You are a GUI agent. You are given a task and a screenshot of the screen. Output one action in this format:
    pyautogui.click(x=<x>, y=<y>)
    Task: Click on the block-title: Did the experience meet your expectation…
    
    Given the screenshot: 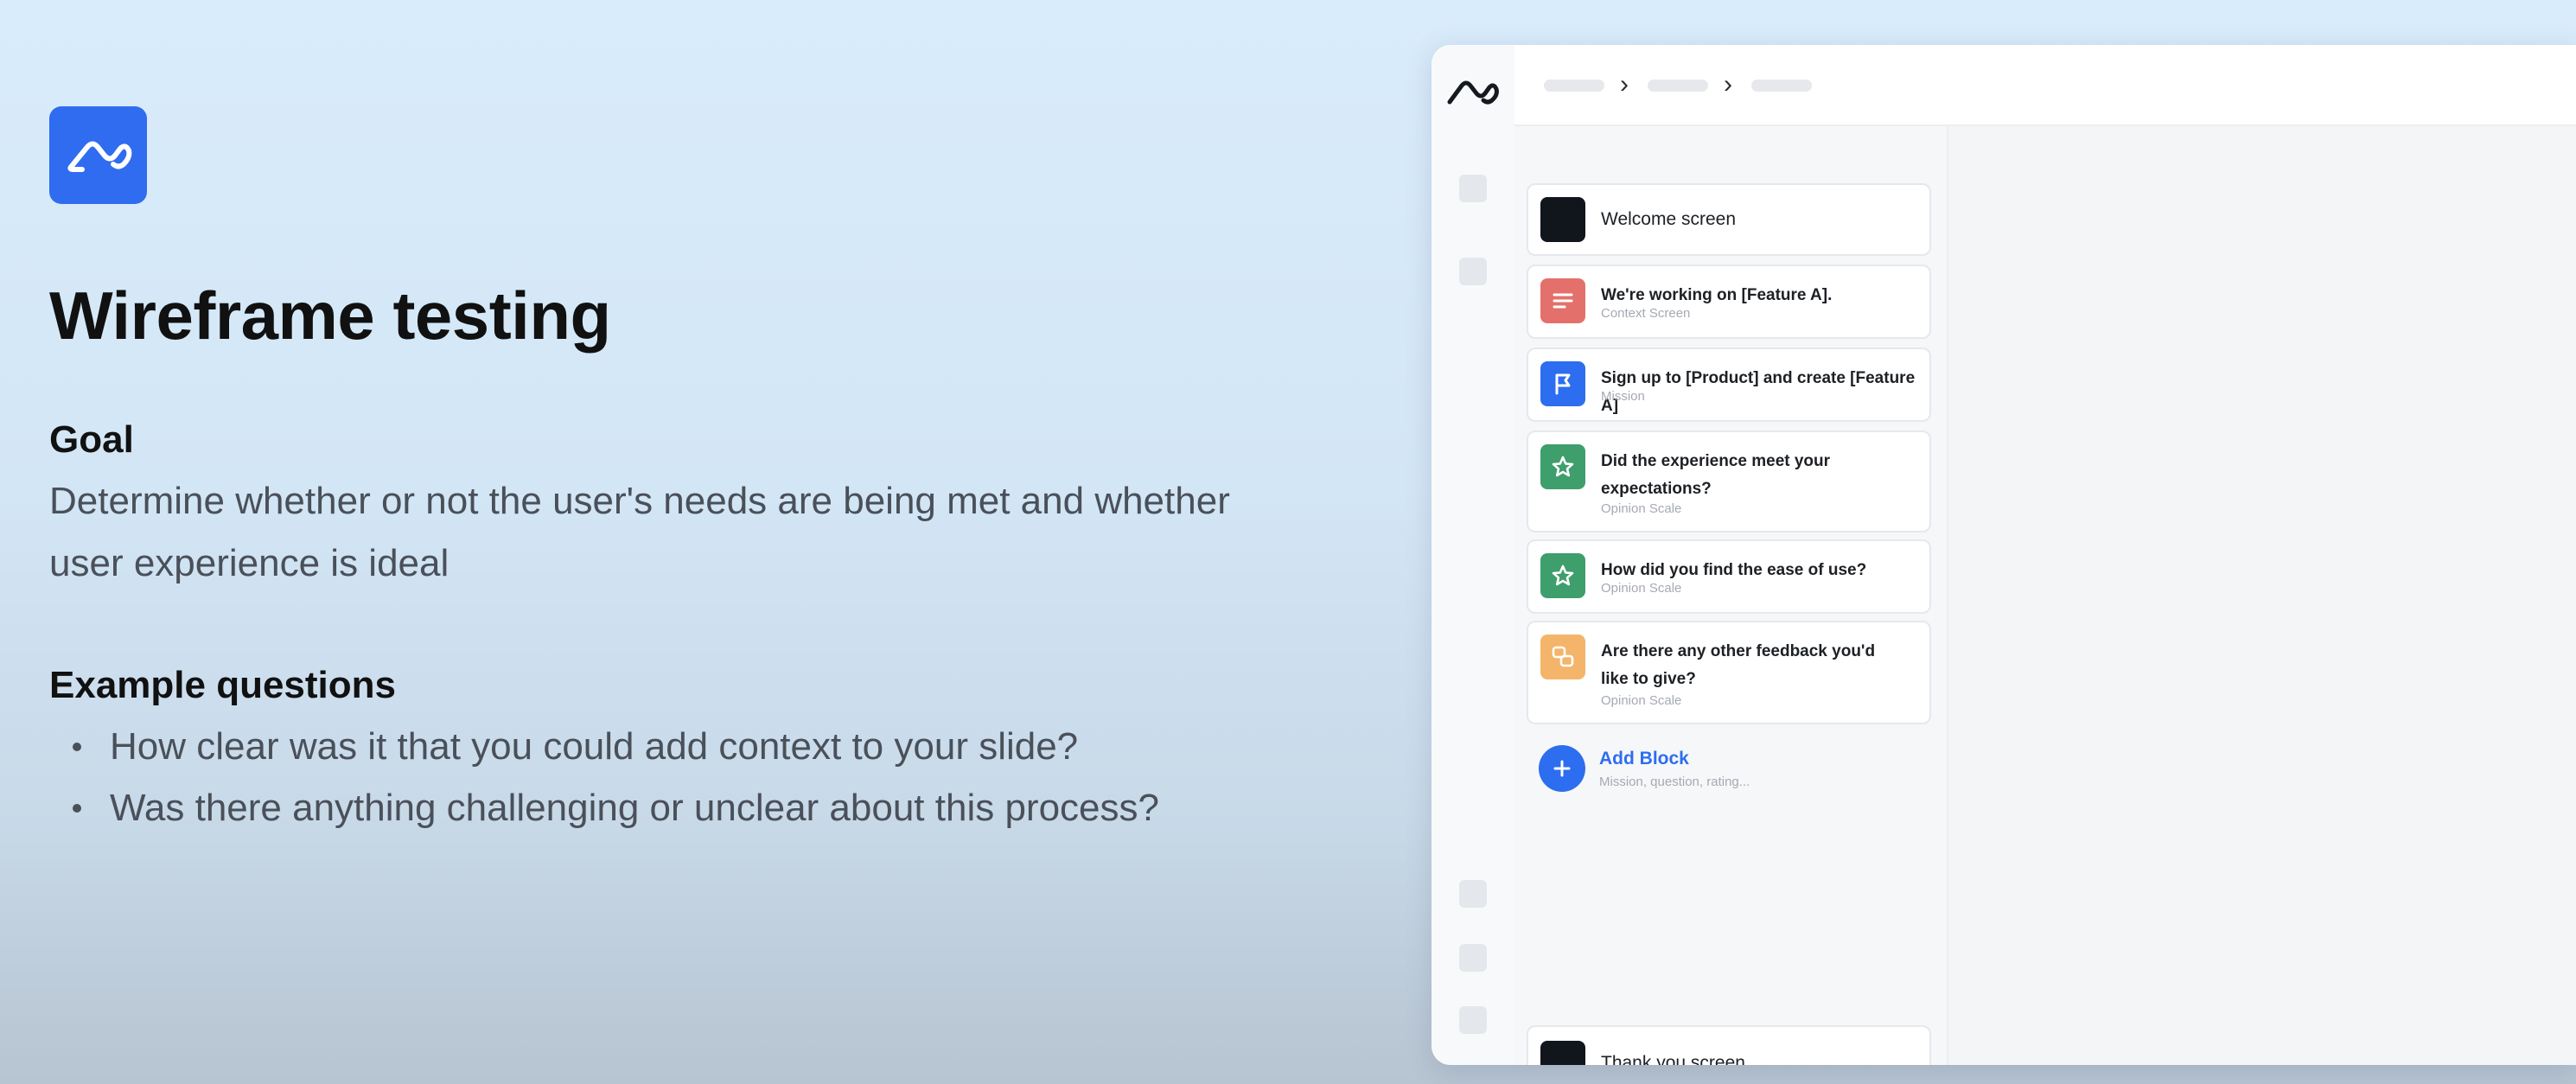 What is the action you would take?
    pyautogui.click(x=1716, y=475)
    